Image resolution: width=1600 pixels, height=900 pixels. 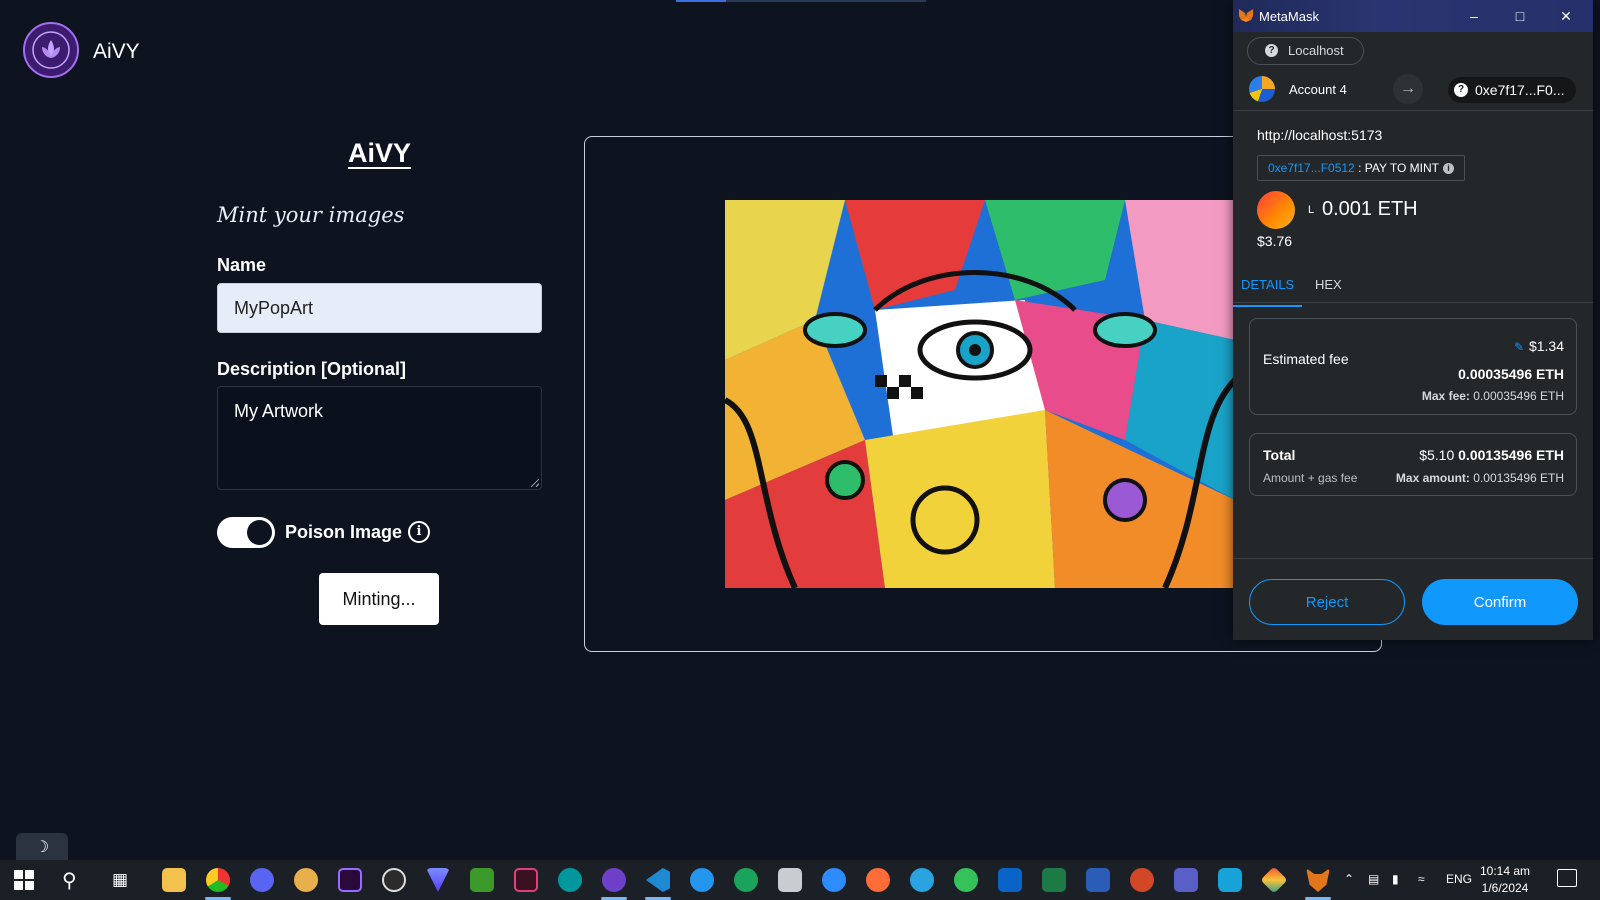 What do you see at coordinates (1566, 16) in the screenshot?
I see `close-icon: ✕` at bounding box center [1566, 16].